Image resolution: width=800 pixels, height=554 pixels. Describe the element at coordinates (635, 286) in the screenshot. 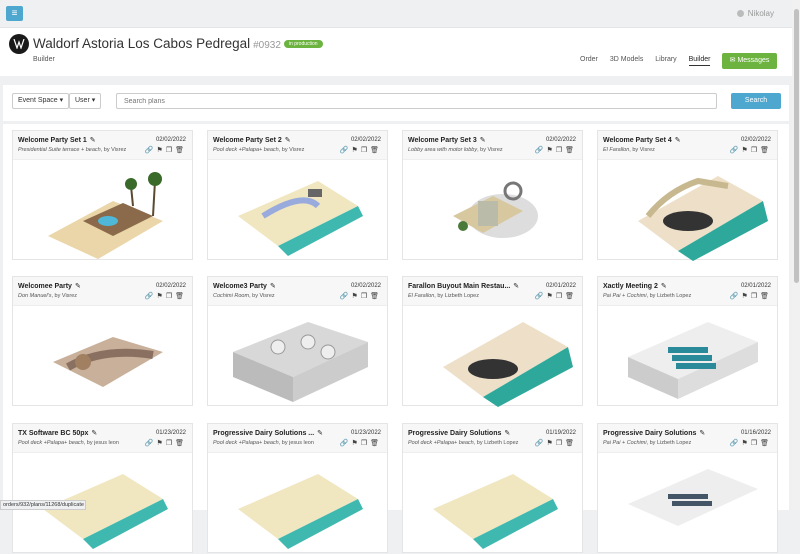

I see `plan-title: Xactly Meeting 2 ✎` at that location.